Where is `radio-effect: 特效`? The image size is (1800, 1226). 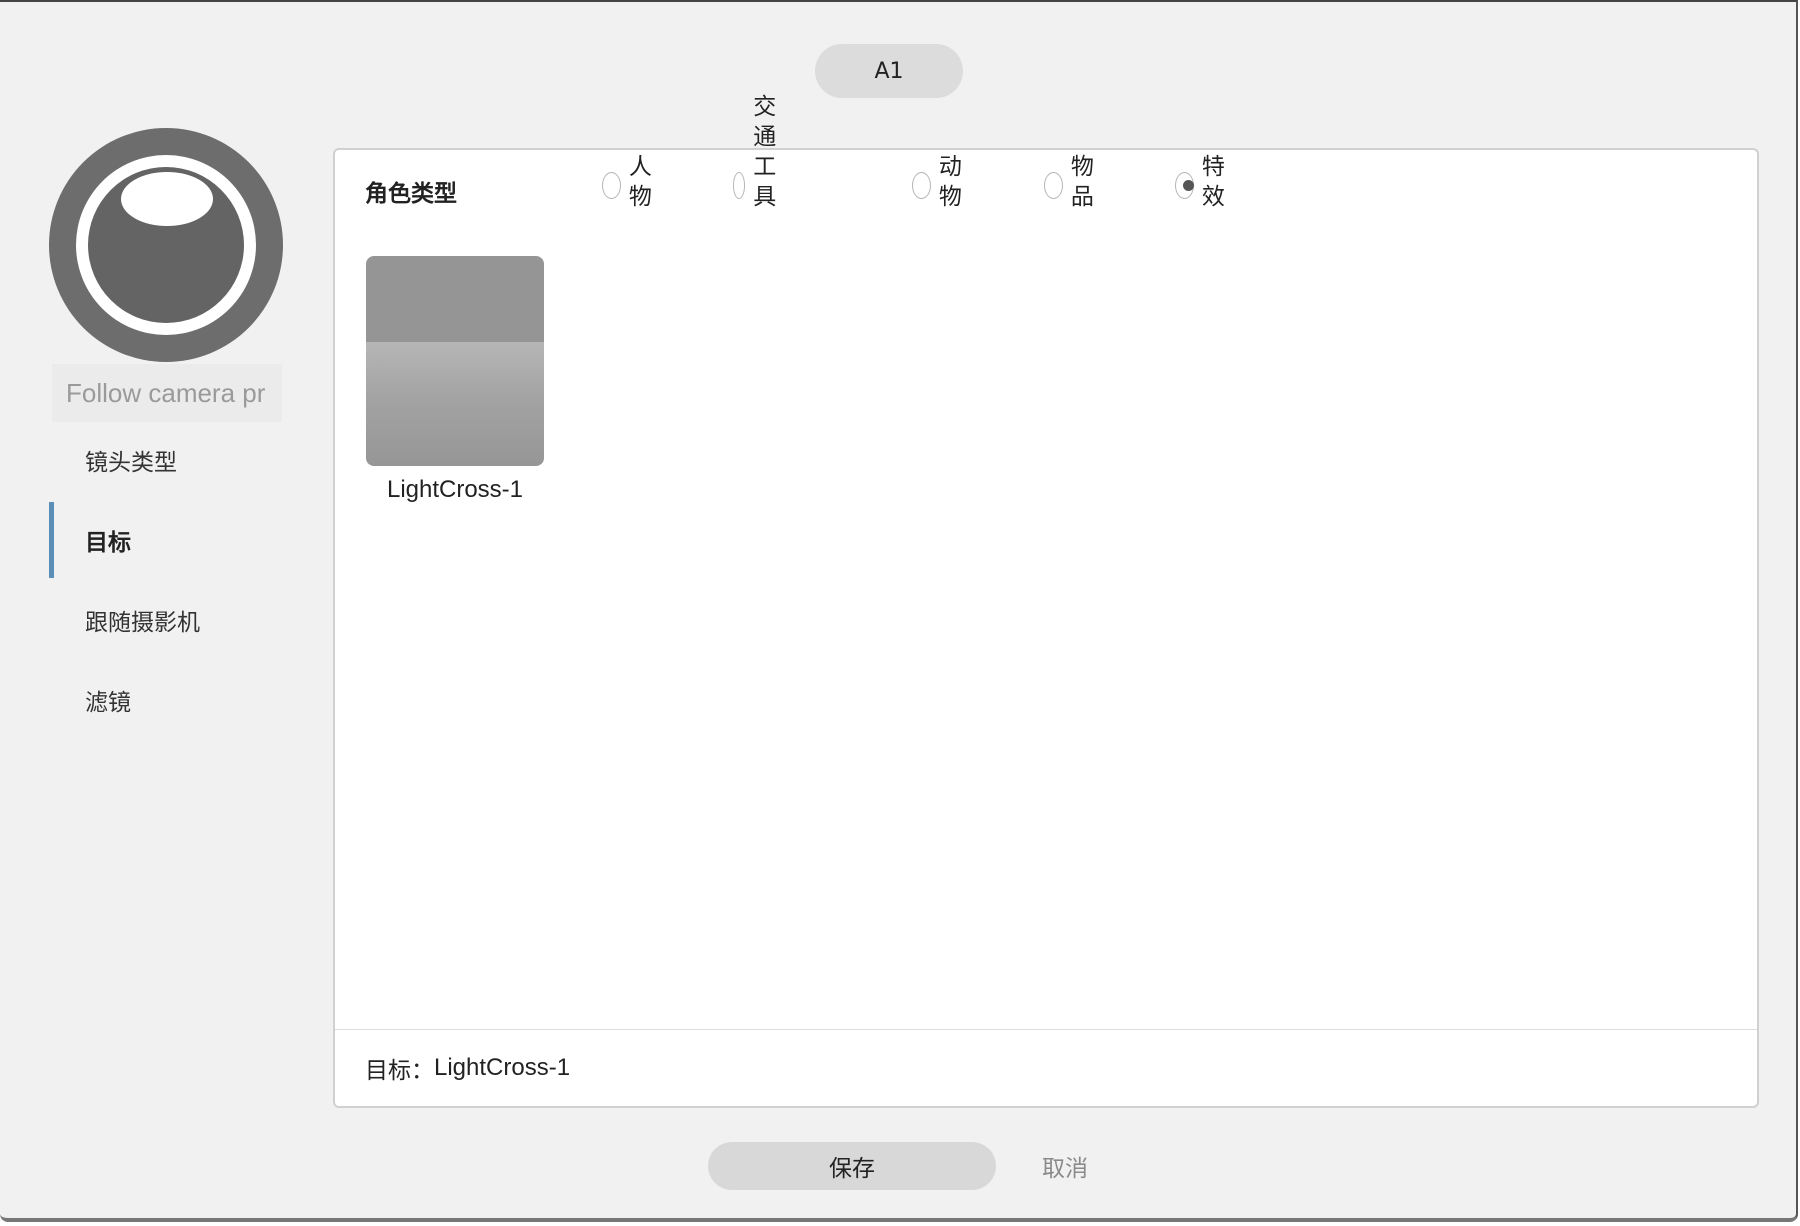 radio-effect: 特效 is located at coordinates (1204, 183).